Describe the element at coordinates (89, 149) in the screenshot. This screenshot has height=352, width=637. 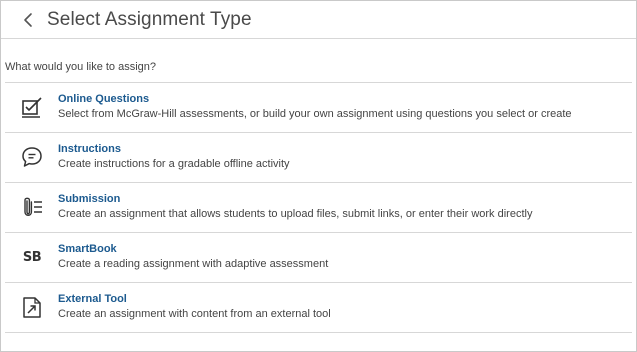
I see `option-name: Instructions` at that location.